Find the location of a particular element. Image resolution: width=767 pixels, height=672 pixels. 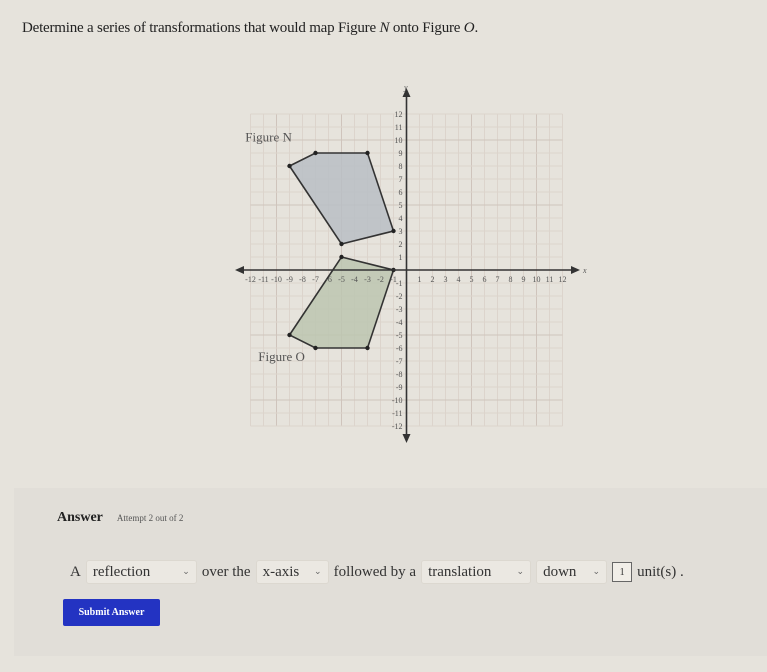

y-tick-label: -10 is located at coordinates (397, 400).